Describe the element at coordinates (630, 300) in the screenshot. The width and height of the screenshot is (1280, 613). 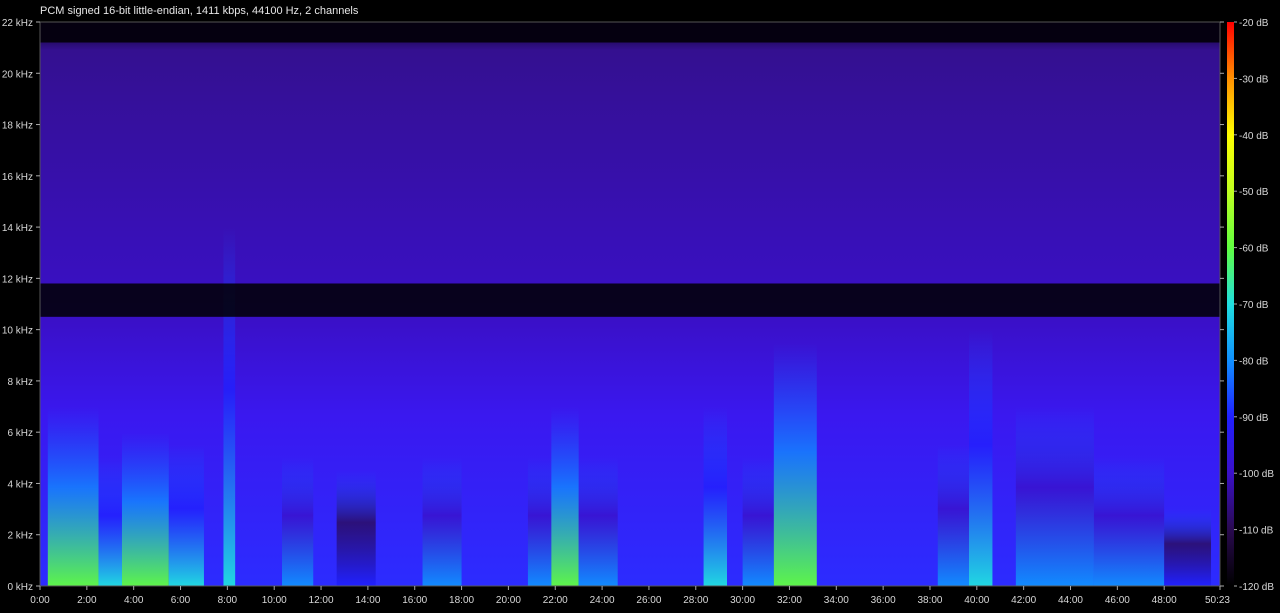
I see `notch-band` at that location.